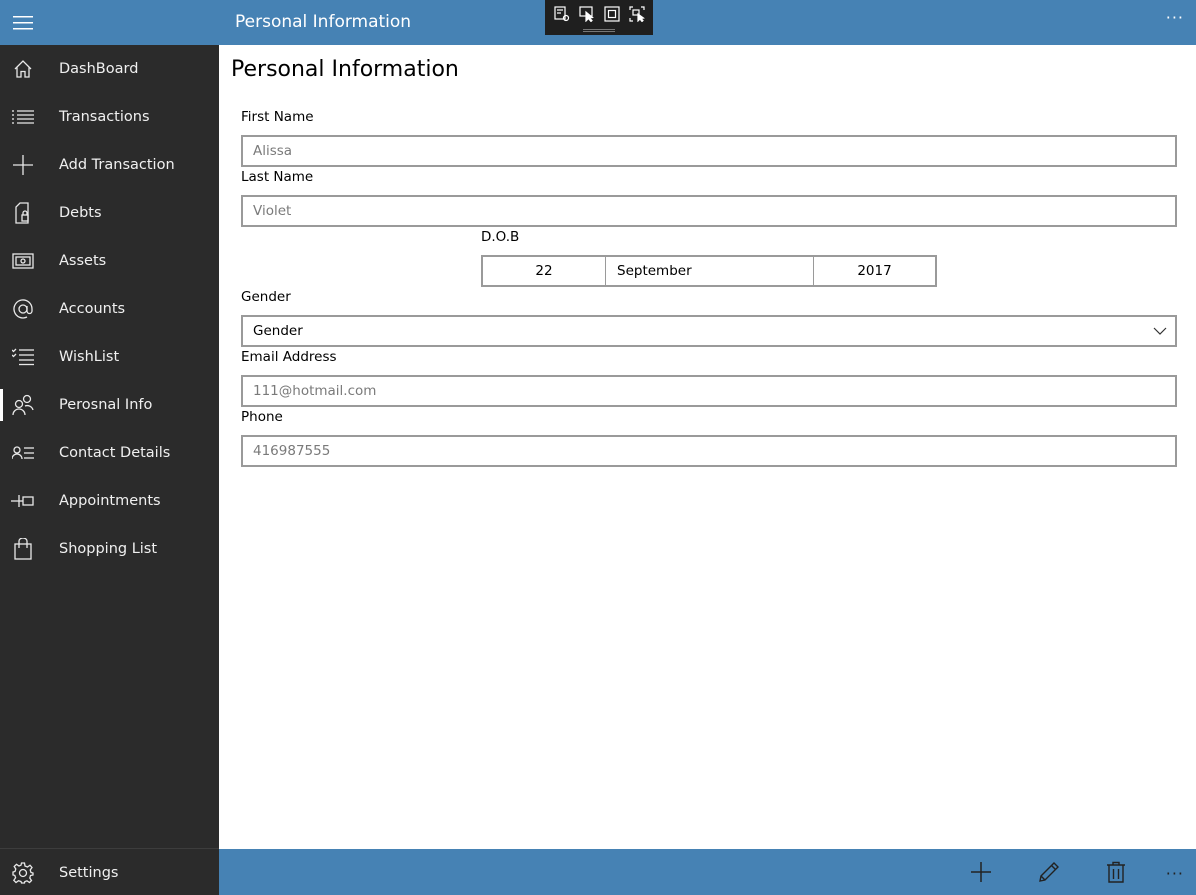  I want to click on people-icon, so click(23, 405).